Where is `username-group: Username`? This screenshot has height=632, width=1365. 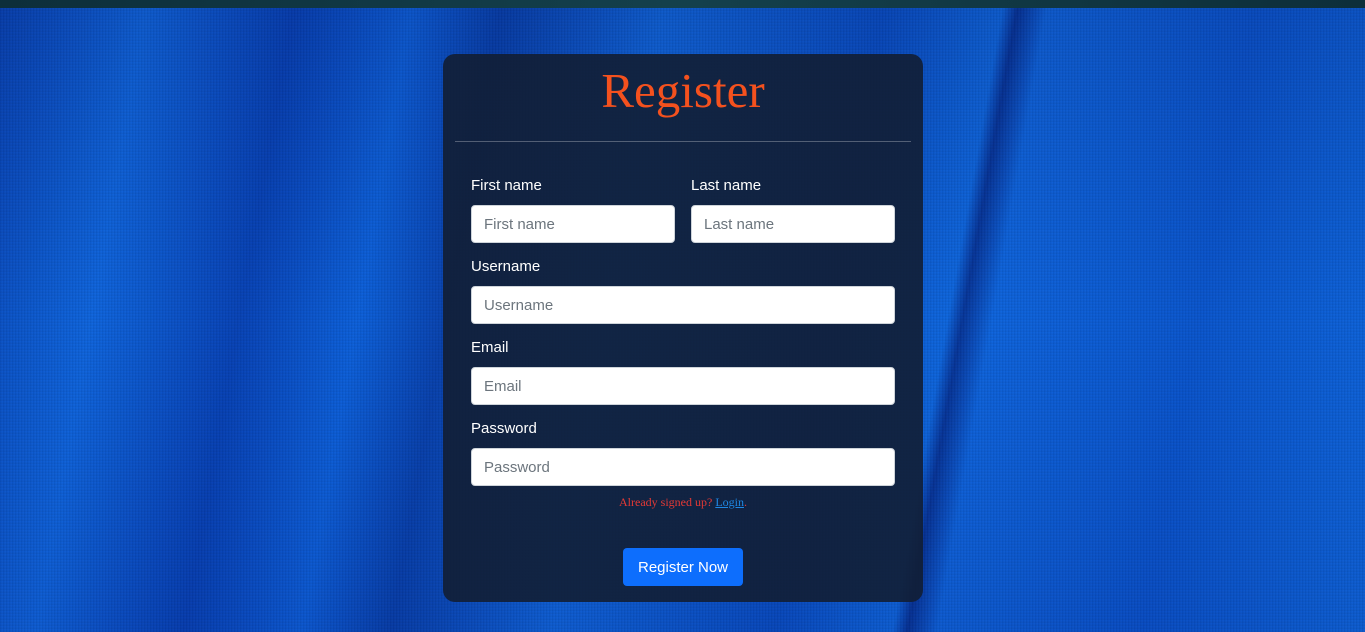 username-group: Username is located at coordinates (683, 290).